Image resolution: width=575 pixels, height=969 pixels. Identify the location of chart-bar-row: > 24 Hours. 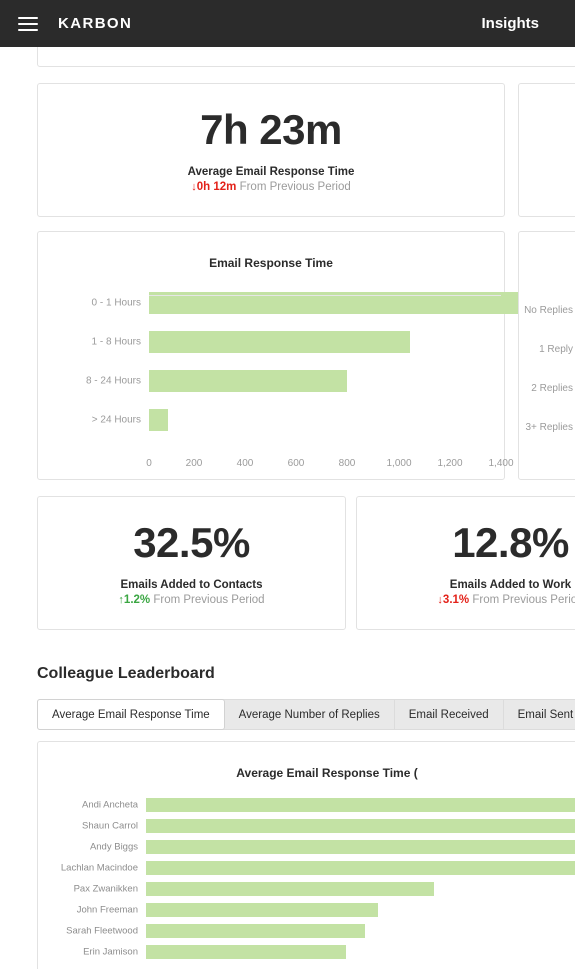
(293, 420).